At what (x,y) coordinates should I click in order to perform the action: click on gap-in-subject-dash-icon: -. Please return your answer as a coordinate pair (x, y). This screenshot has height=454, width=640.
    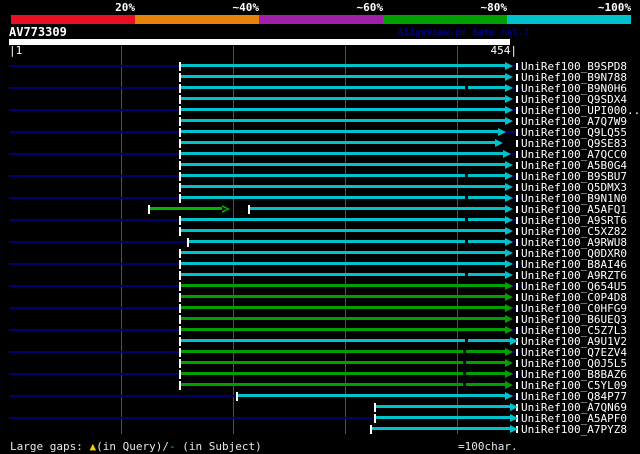
    Looking at the image, I should click on (172, 446).